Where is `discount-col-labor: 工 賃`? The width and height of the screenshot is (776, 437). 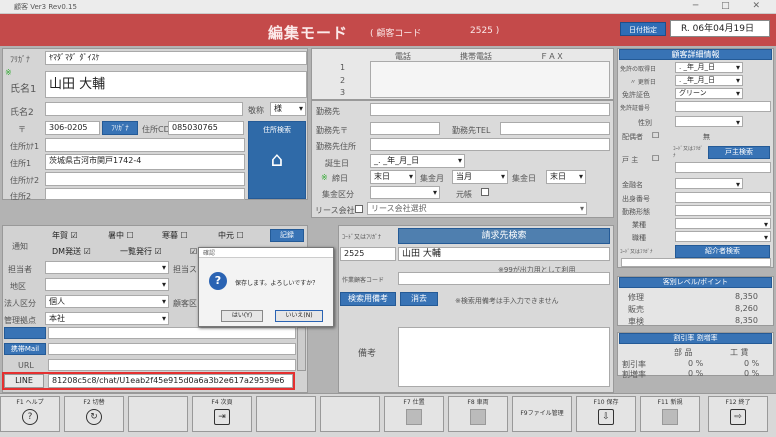
discount-col-labor: 工 賃 is located at coordinates (739, 352).